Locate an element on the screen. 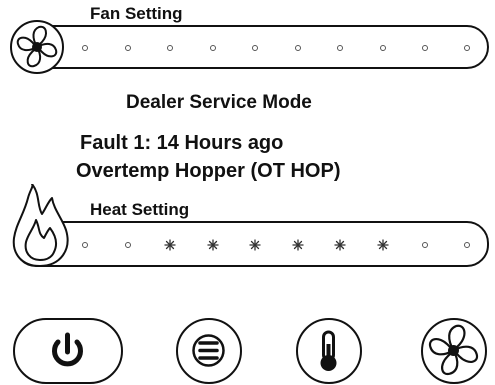 This screenshot has height=385, width=495. fan-setting-label: Fan Setting is located at coordinates (136, 13).